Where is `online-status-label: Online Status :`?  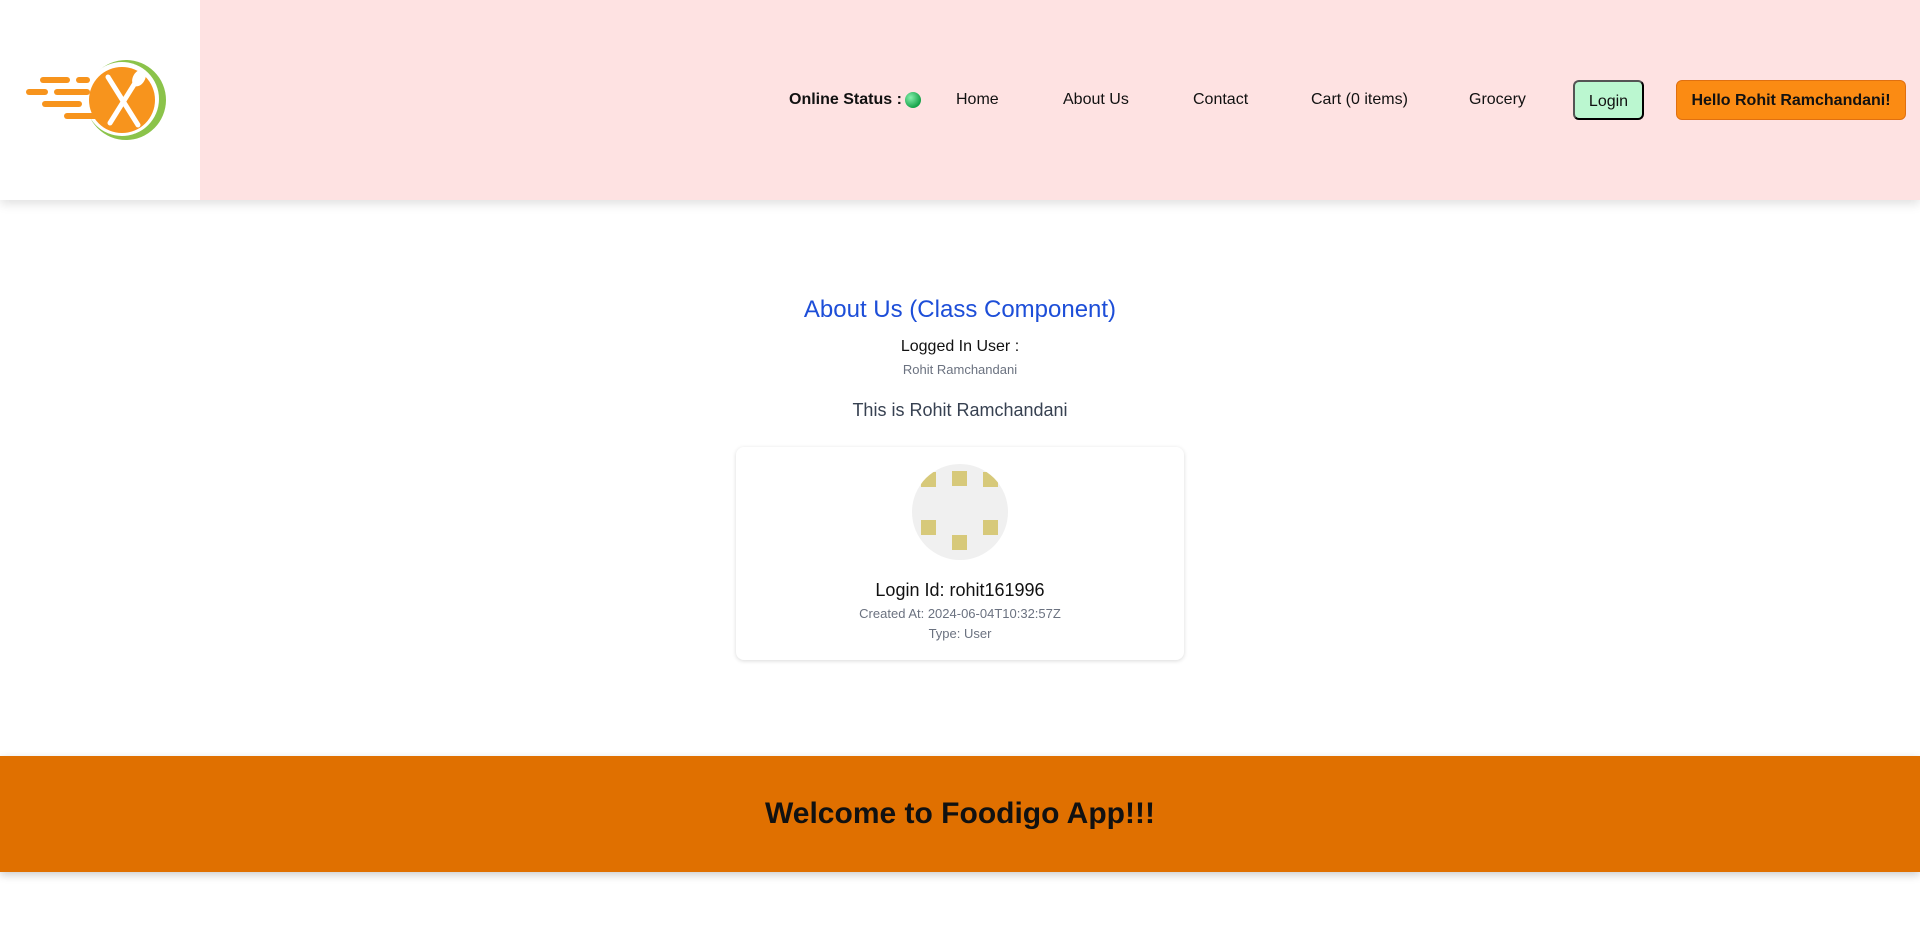 online-status-label: Online Status : is located at coordinates (845, 99).